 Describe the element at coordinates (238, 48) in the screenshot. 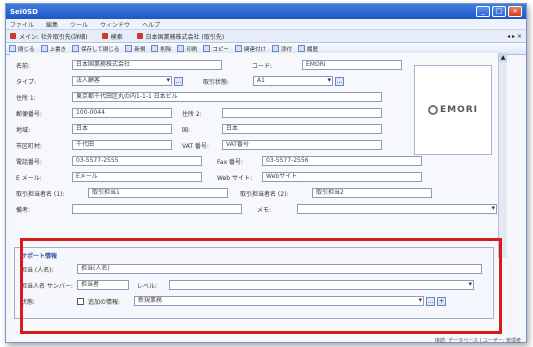

I see `link-icon` at that location.